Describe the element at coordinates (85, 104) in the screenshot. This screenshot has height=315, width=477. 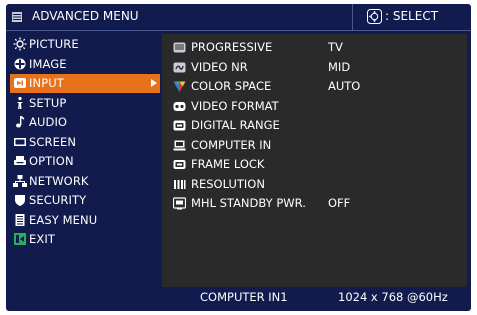
I see `menu-item-setup: SETUP` at that location.